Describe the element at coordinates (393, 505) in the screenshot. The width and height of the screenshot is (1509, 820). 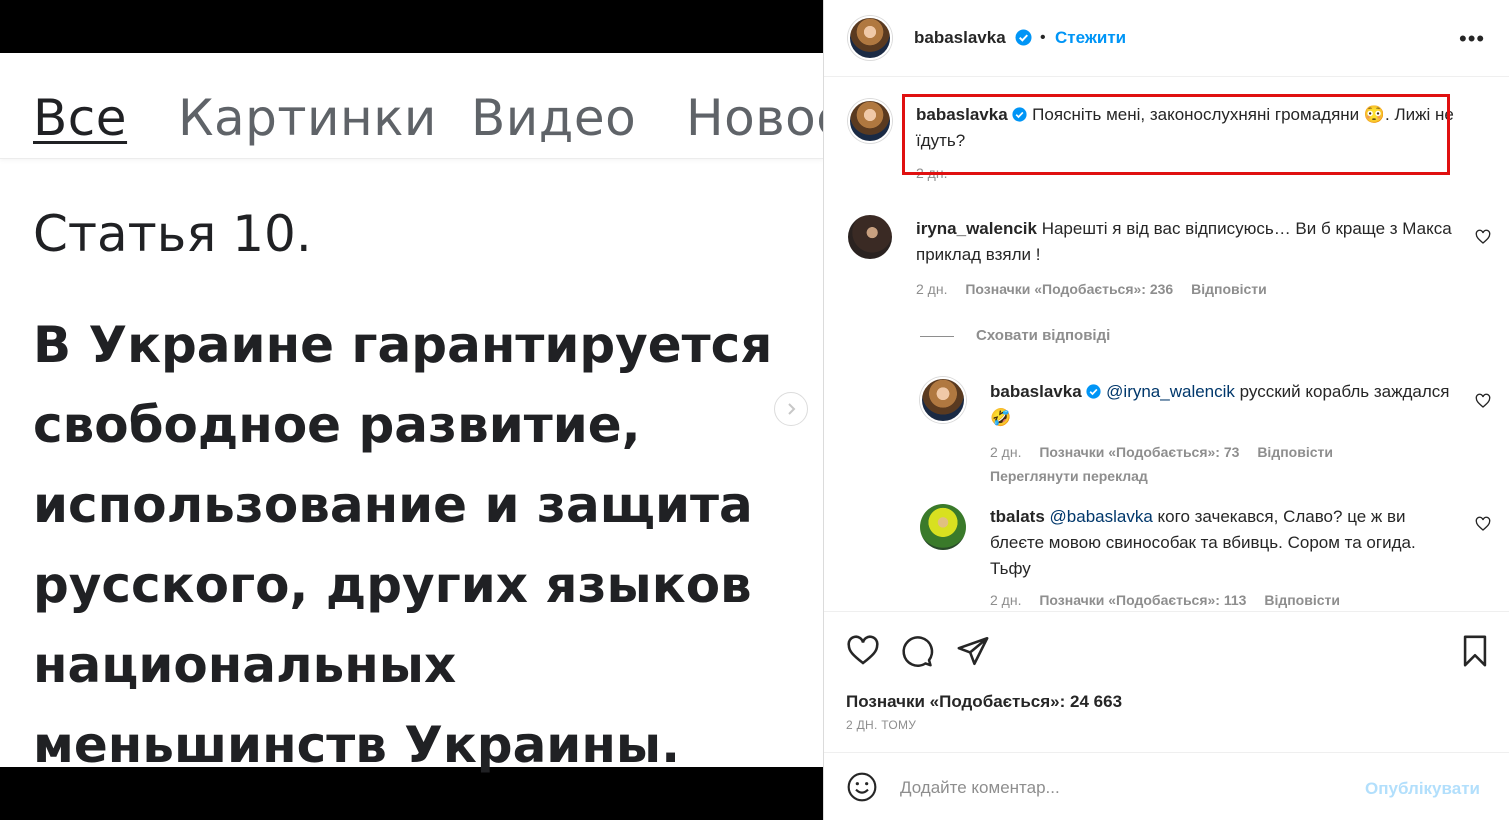
I see `article-line: использование и защита` at that location.